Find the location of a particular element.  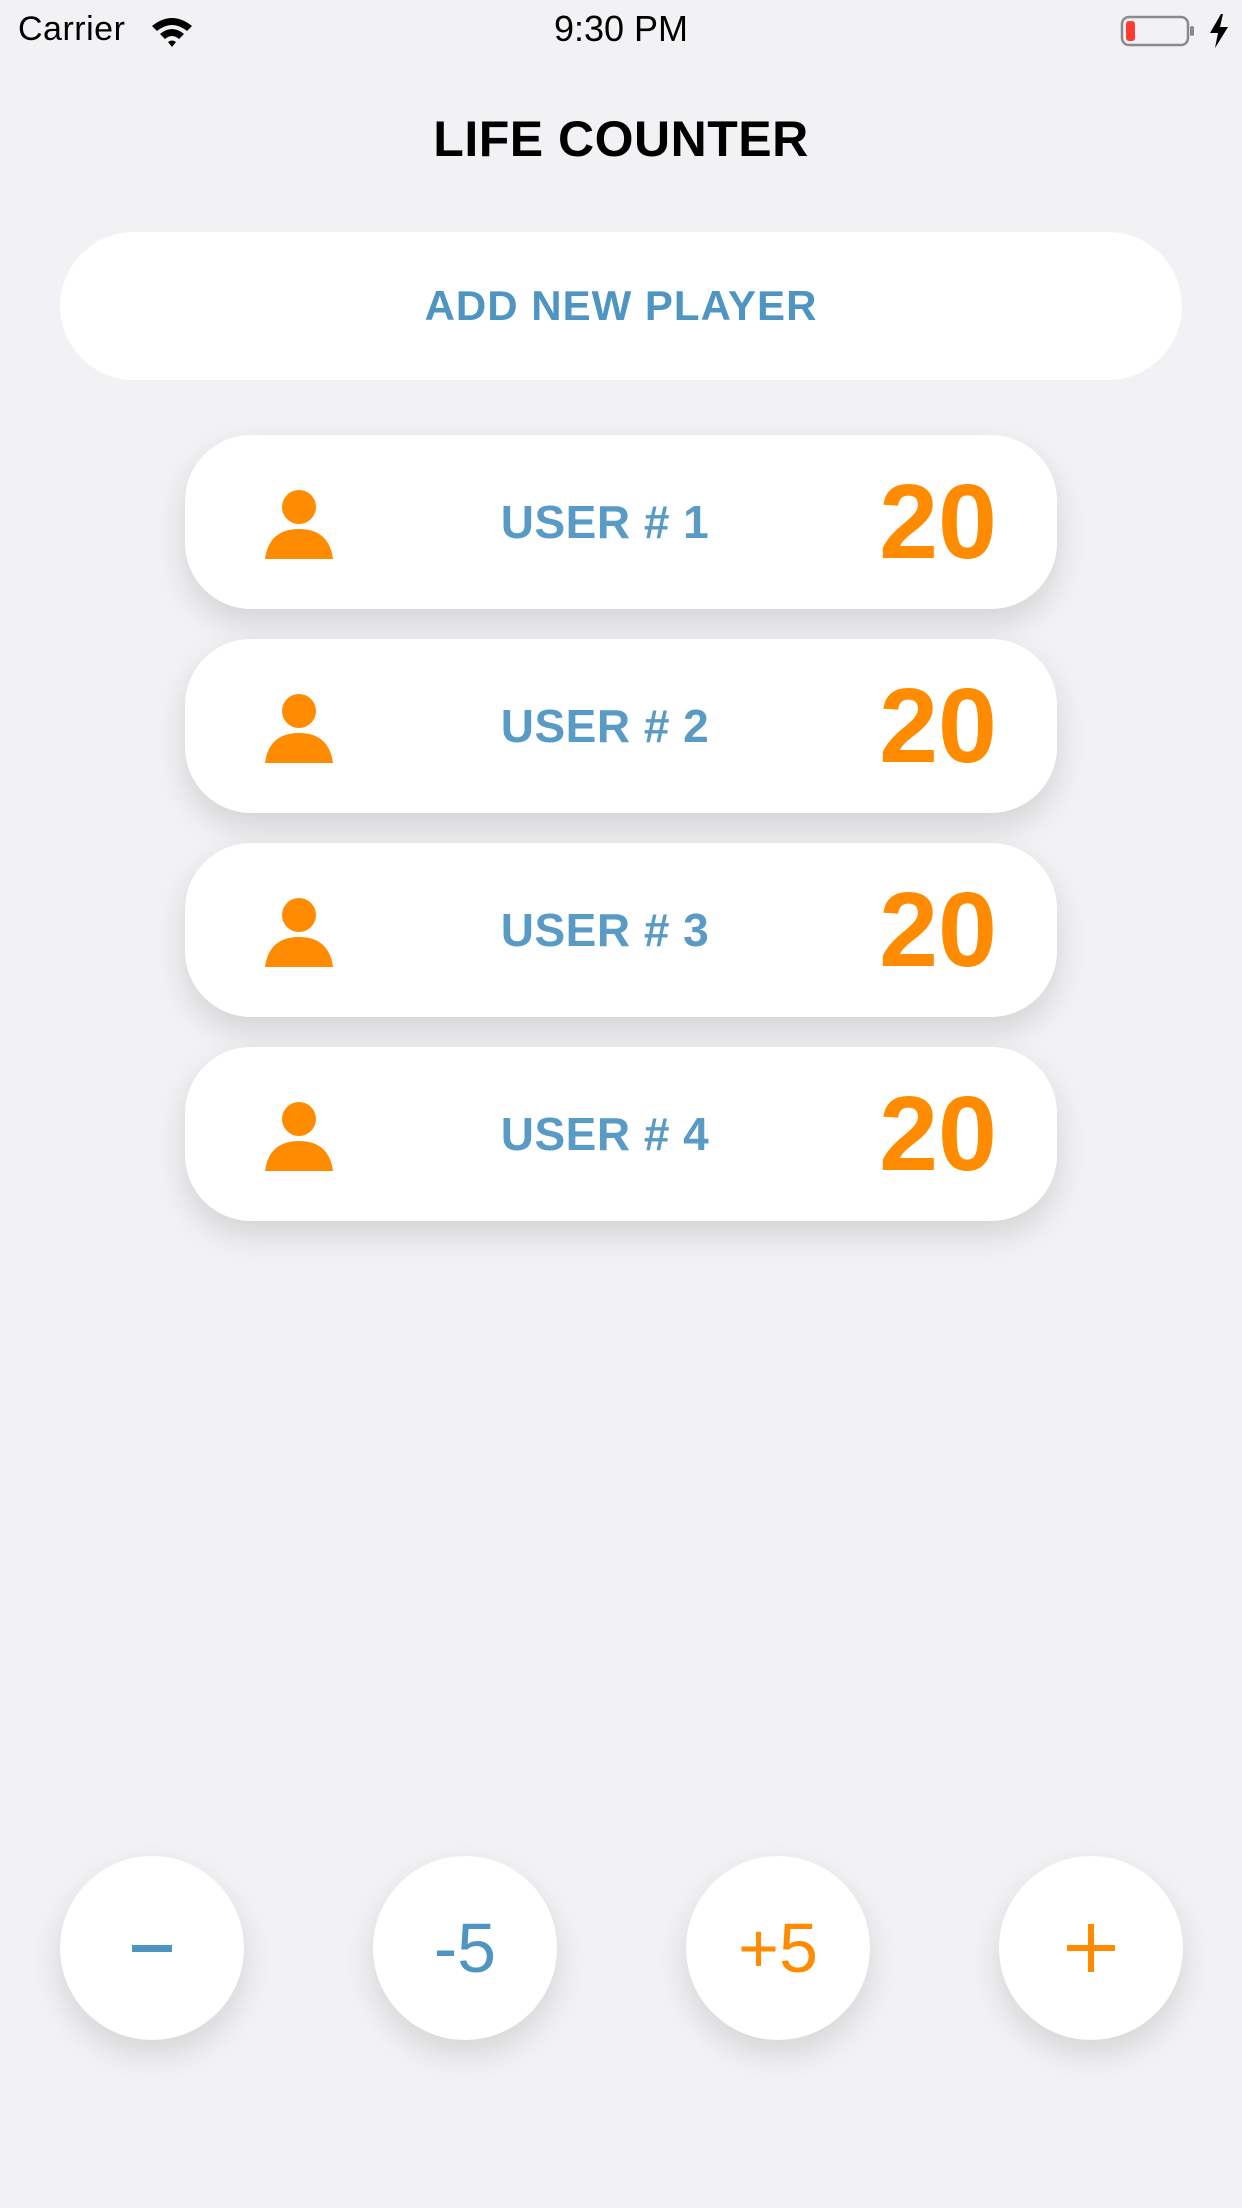

page-title: LIFE COUNTER is located at coordinates (621, 139).